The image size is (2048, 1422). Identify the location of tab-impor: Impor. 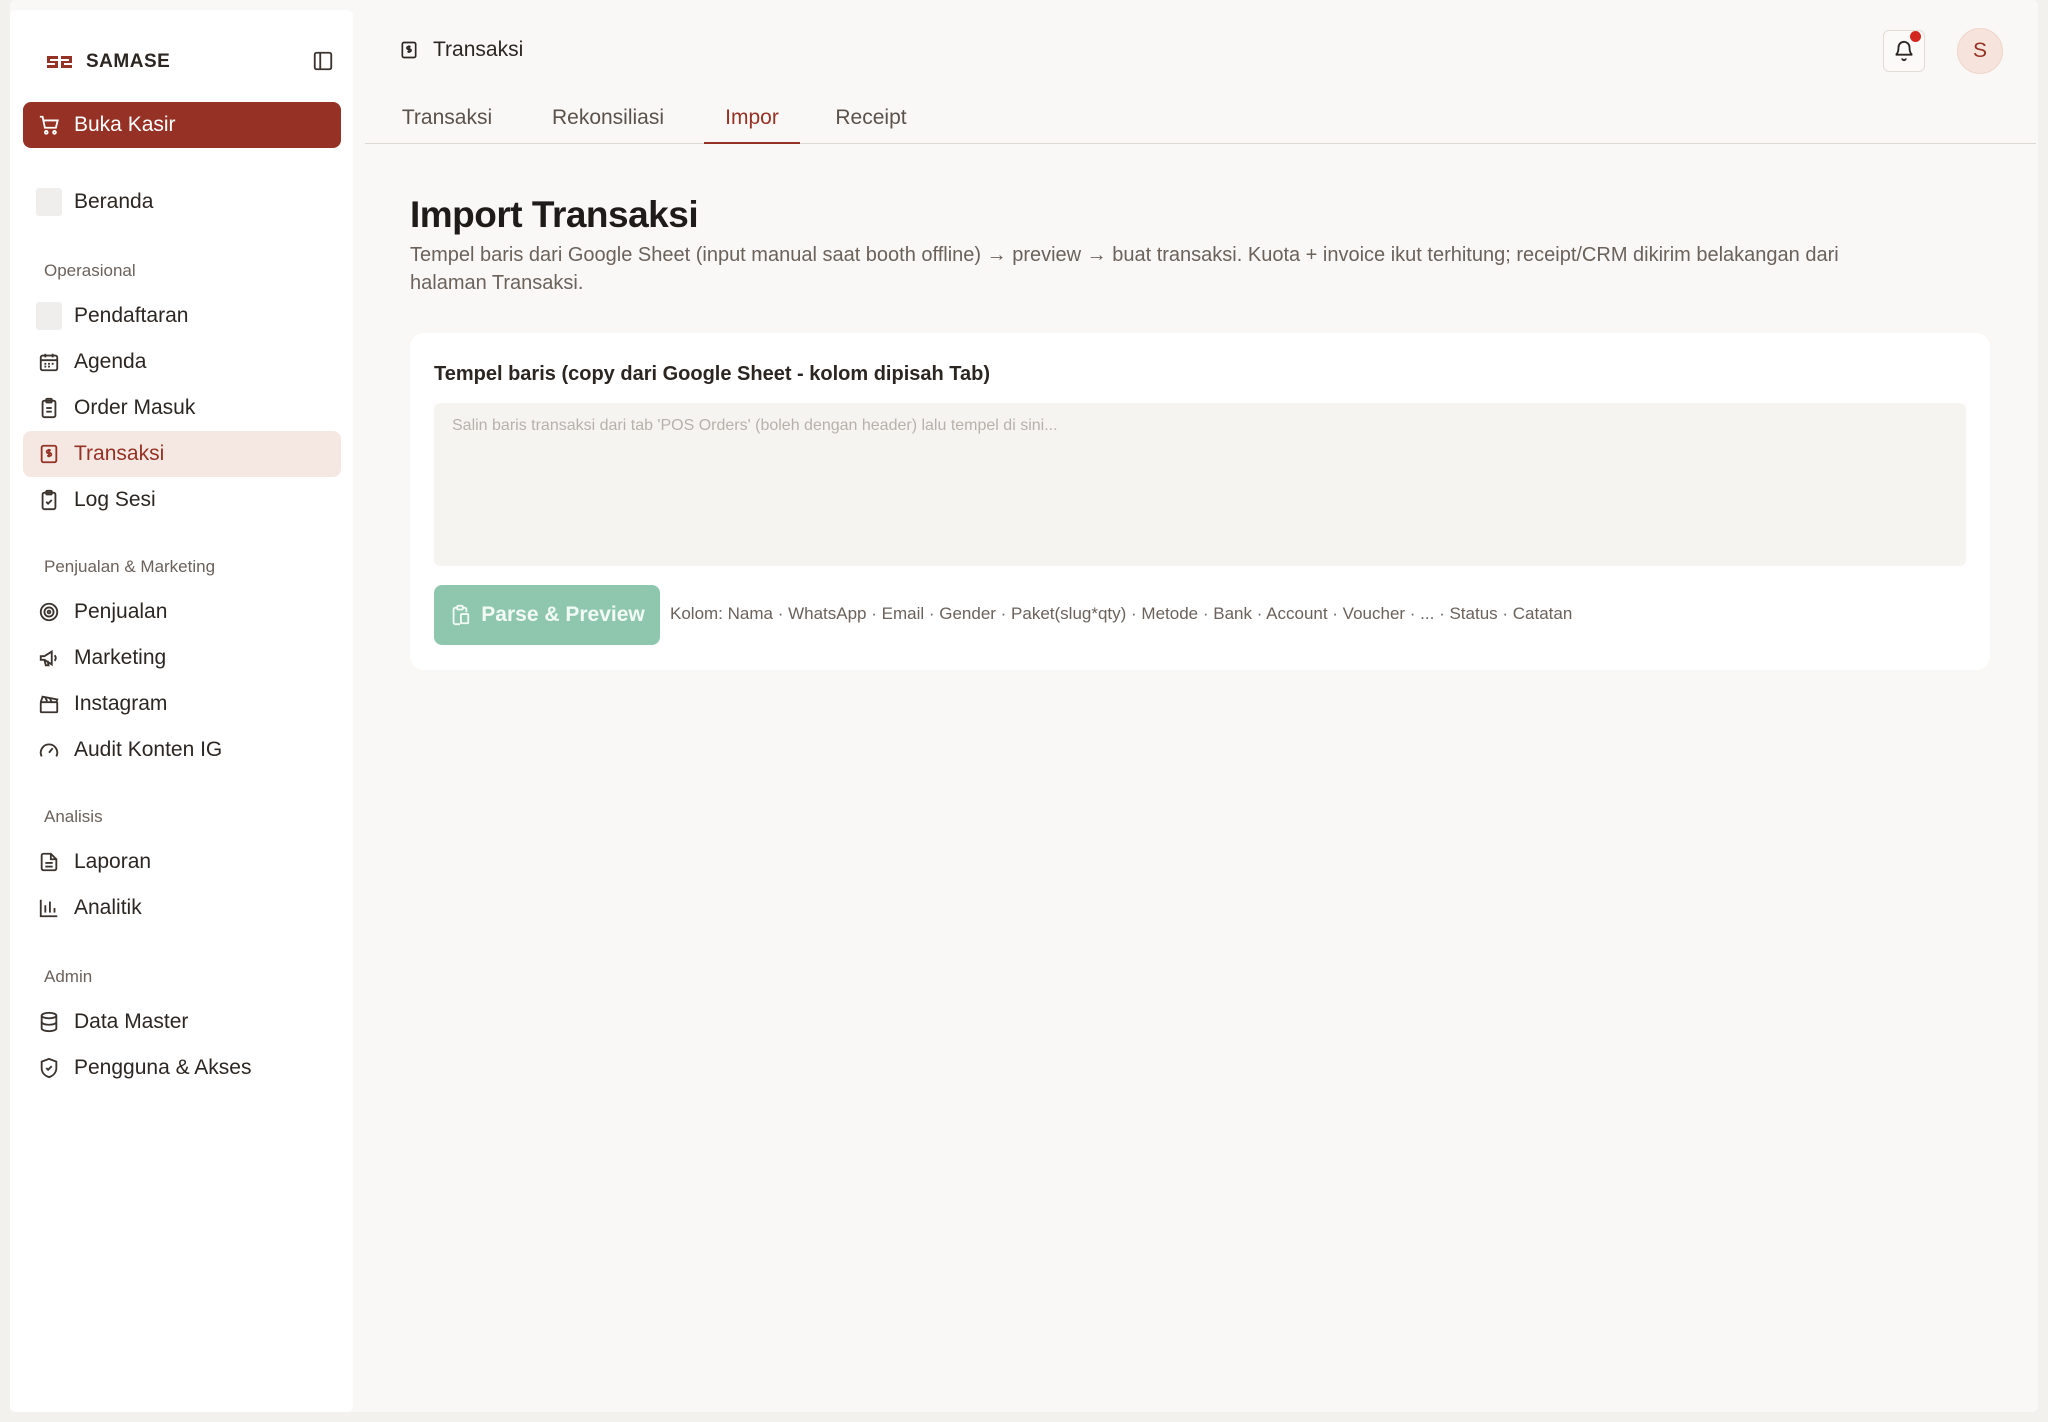
(752, 121).